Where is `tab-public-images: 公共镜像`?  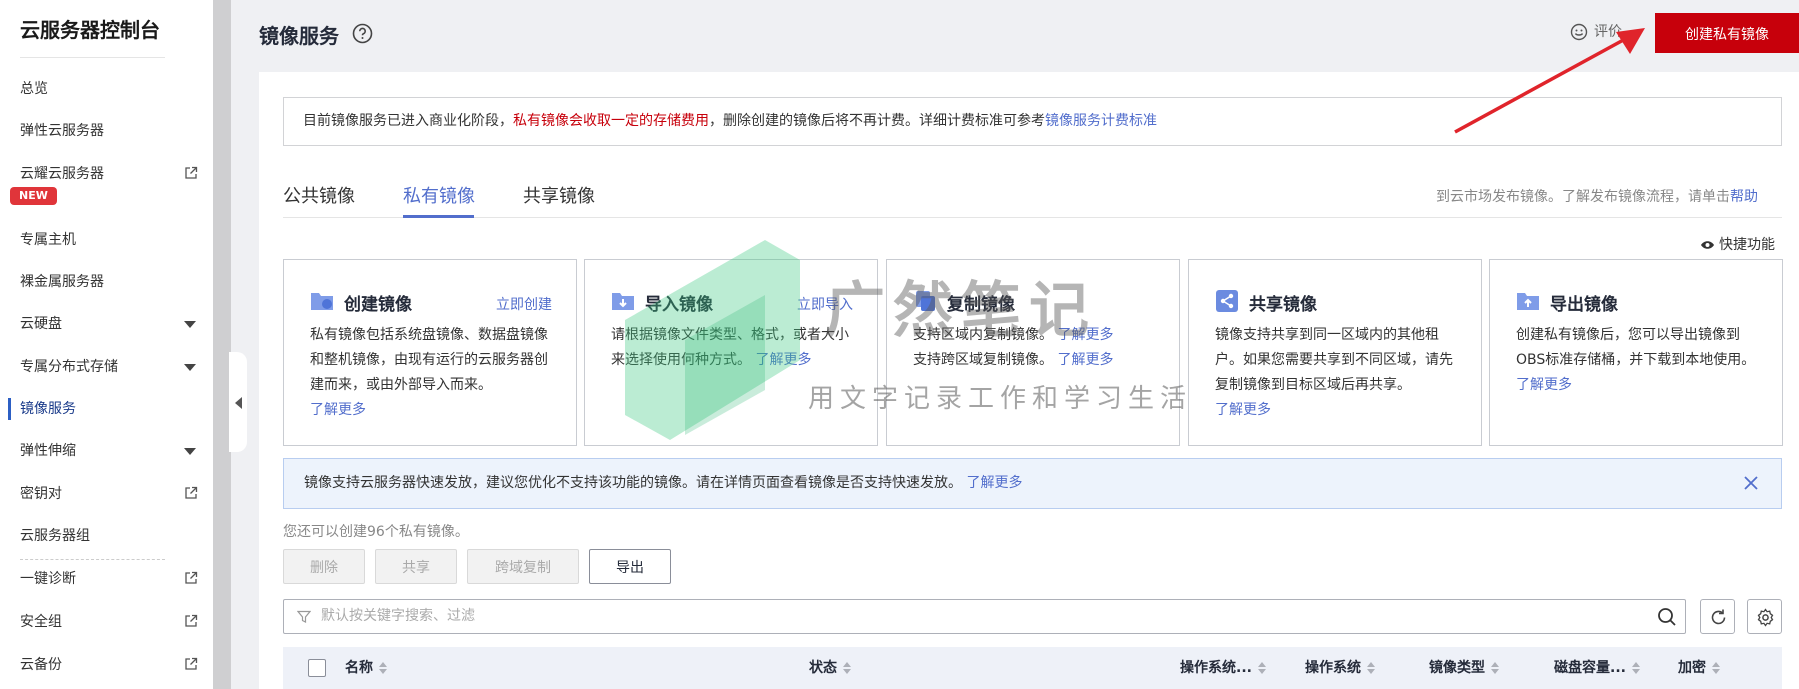 tab-public-images: 公共镜像 is located at coordinates (319, 195).